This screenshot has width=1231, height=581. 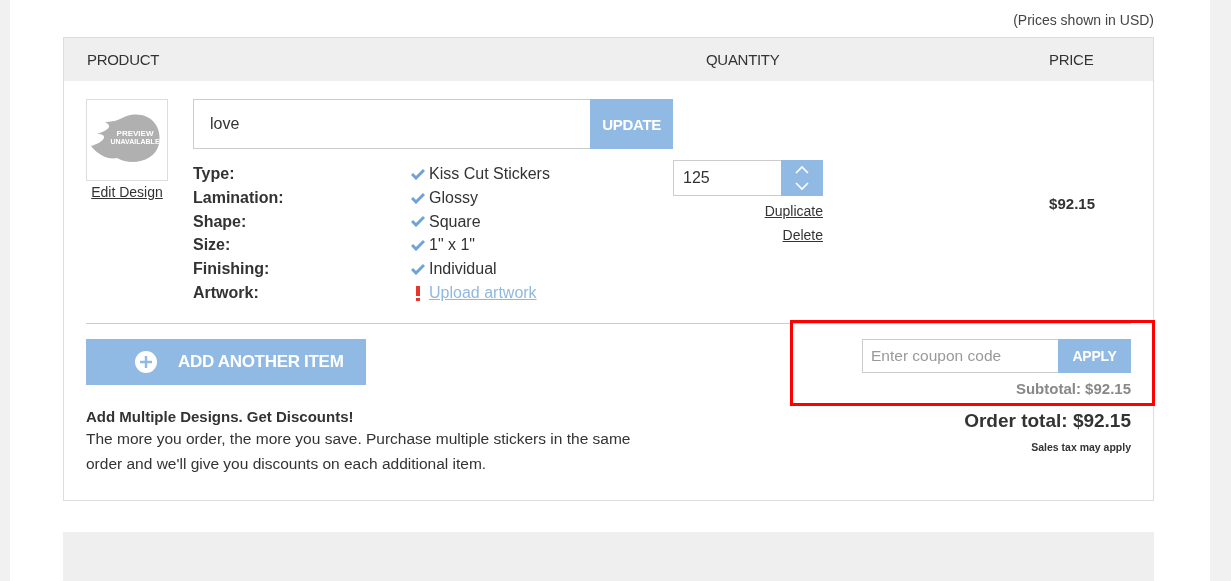 What do you see at coordinates (226, 293) in the screenshot?
I see `option-label: Artwork:` at bounding box center [226, 293].